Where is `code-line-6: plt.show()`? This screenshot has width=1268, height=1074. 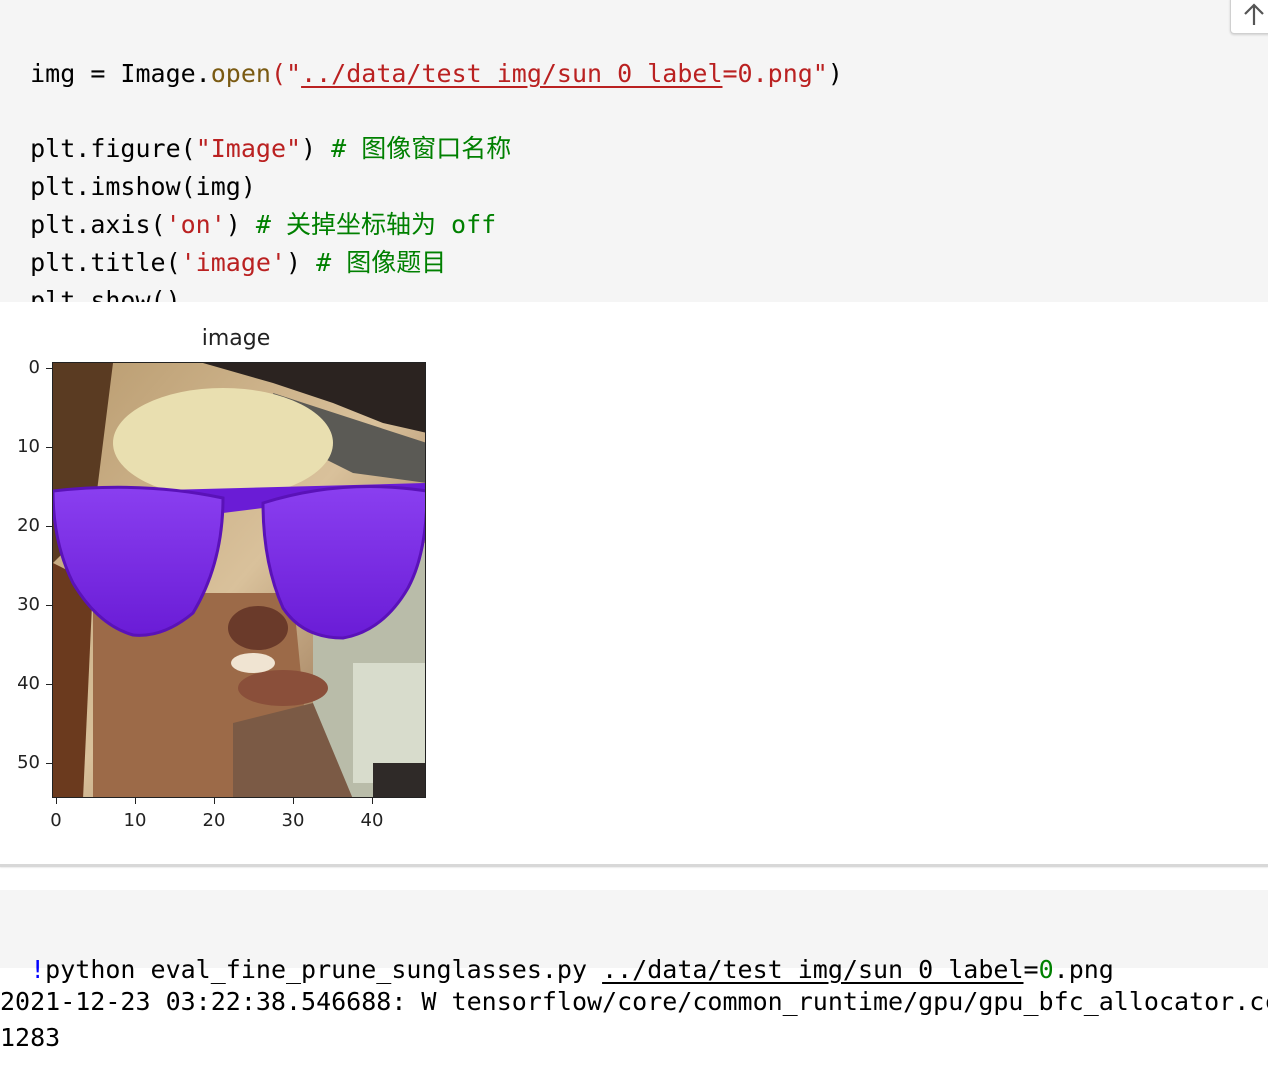
code-line-6: plt.show() is located at coordinates (90, 279).